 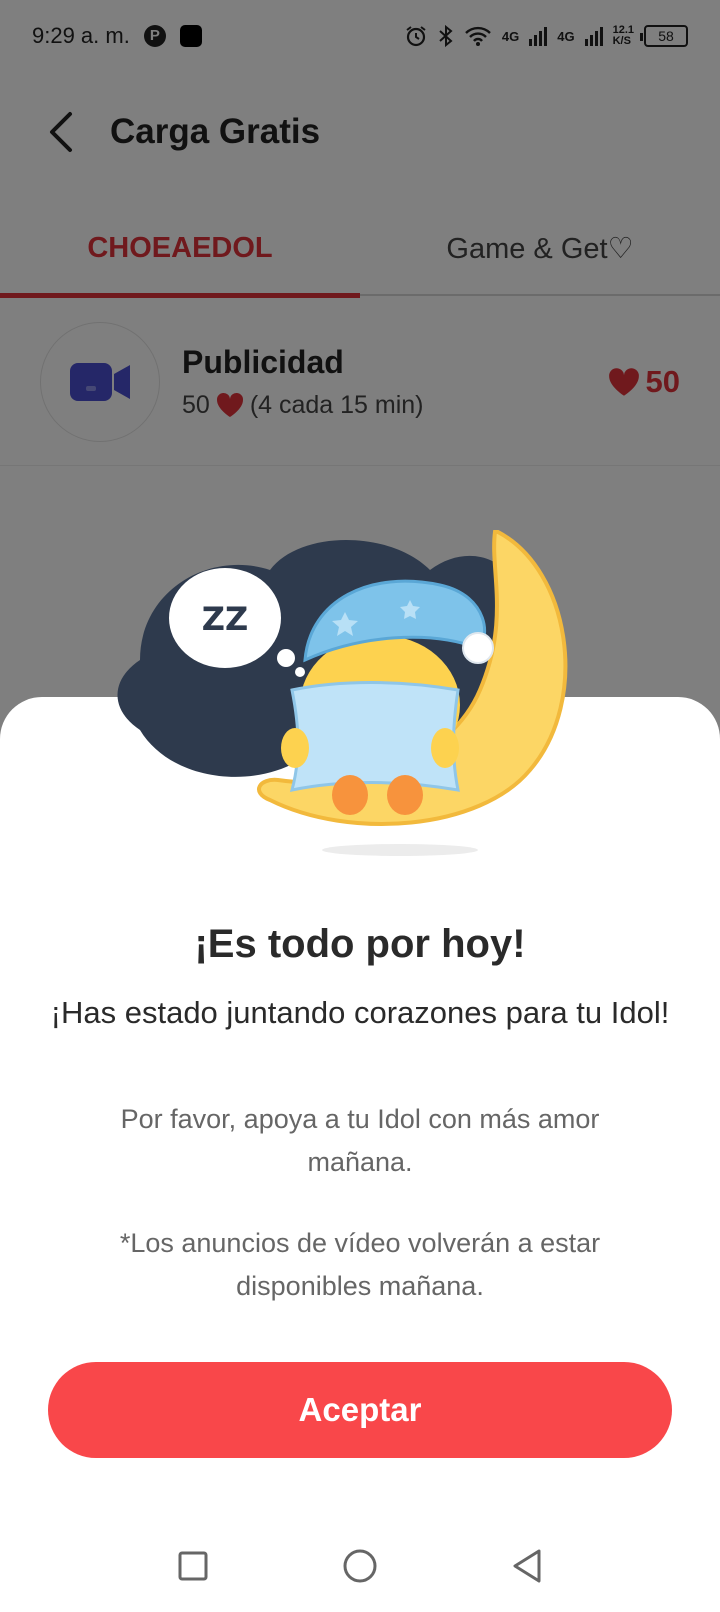 I want to click on home-button, so click(x=360, y=1566).